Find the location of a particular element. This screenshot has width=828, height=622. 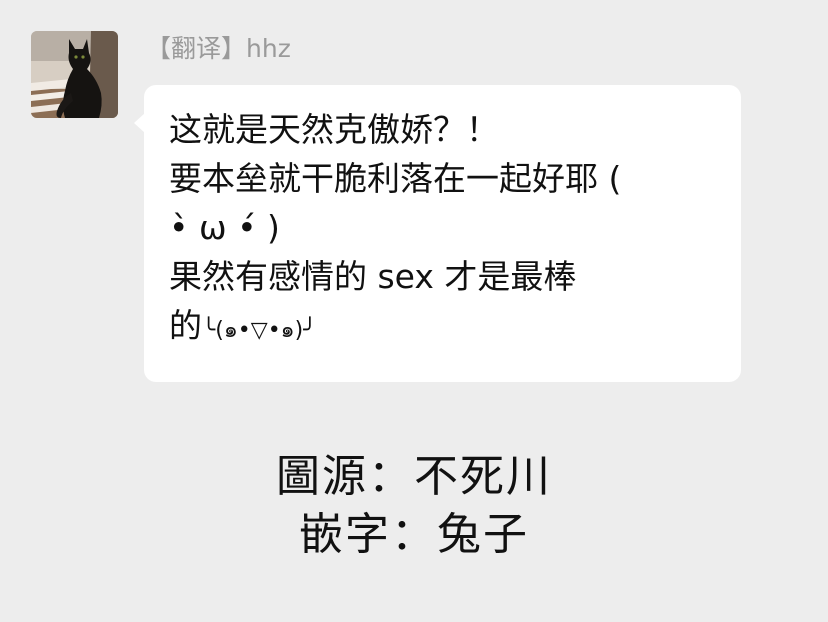

sender-name: 【翻译】hhz is located at coordinates (218, 48).